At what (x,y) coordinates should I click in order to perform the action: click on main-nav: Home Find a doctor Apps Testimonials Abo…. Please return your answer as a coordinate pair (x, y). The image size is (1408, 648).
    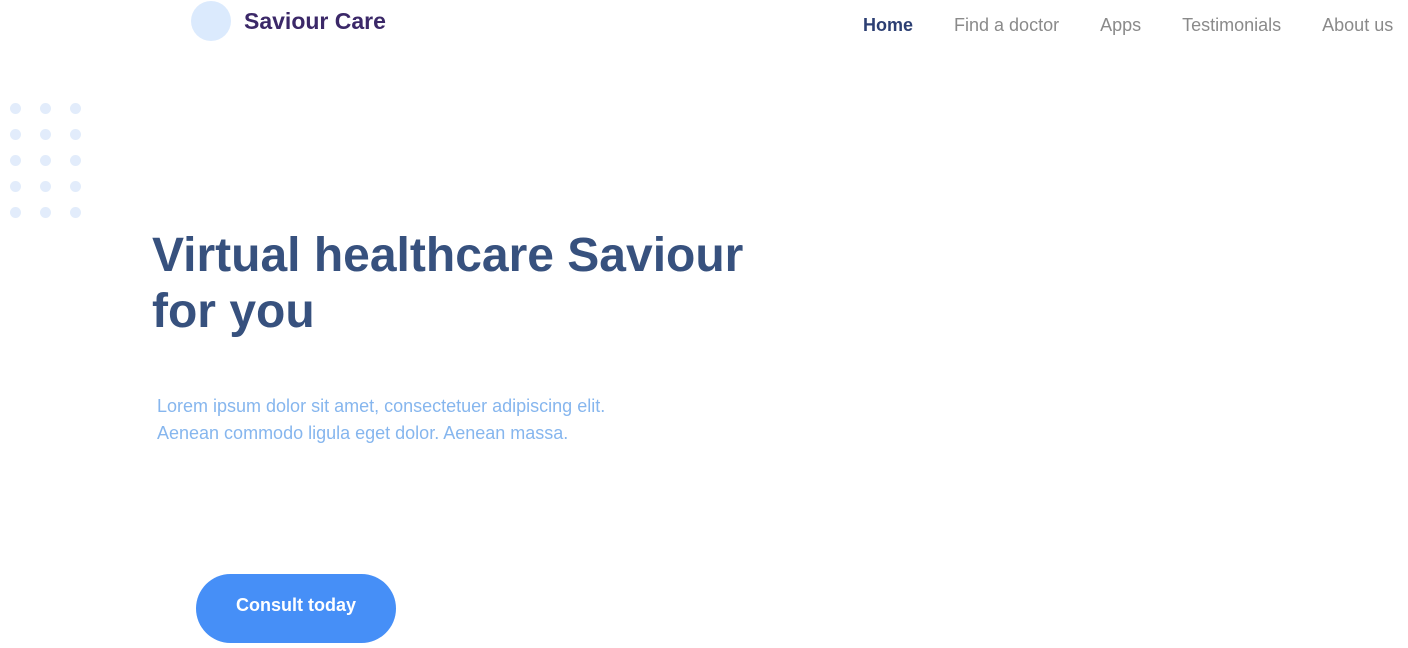
    Looking at the image, I should click on (1128, 25).